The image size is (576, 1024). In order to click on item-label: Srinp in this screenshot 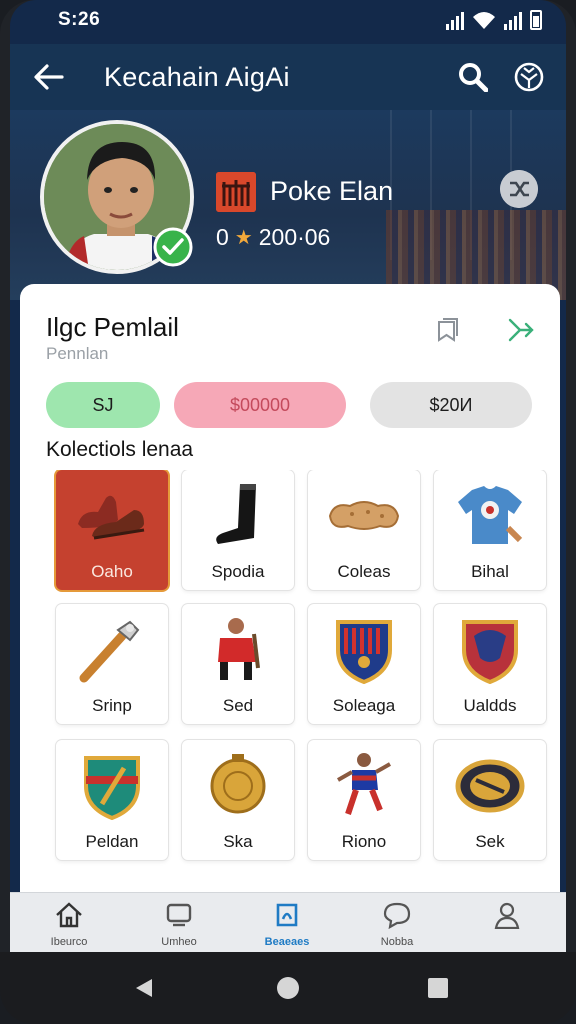, I will do `click(112, 705)`.